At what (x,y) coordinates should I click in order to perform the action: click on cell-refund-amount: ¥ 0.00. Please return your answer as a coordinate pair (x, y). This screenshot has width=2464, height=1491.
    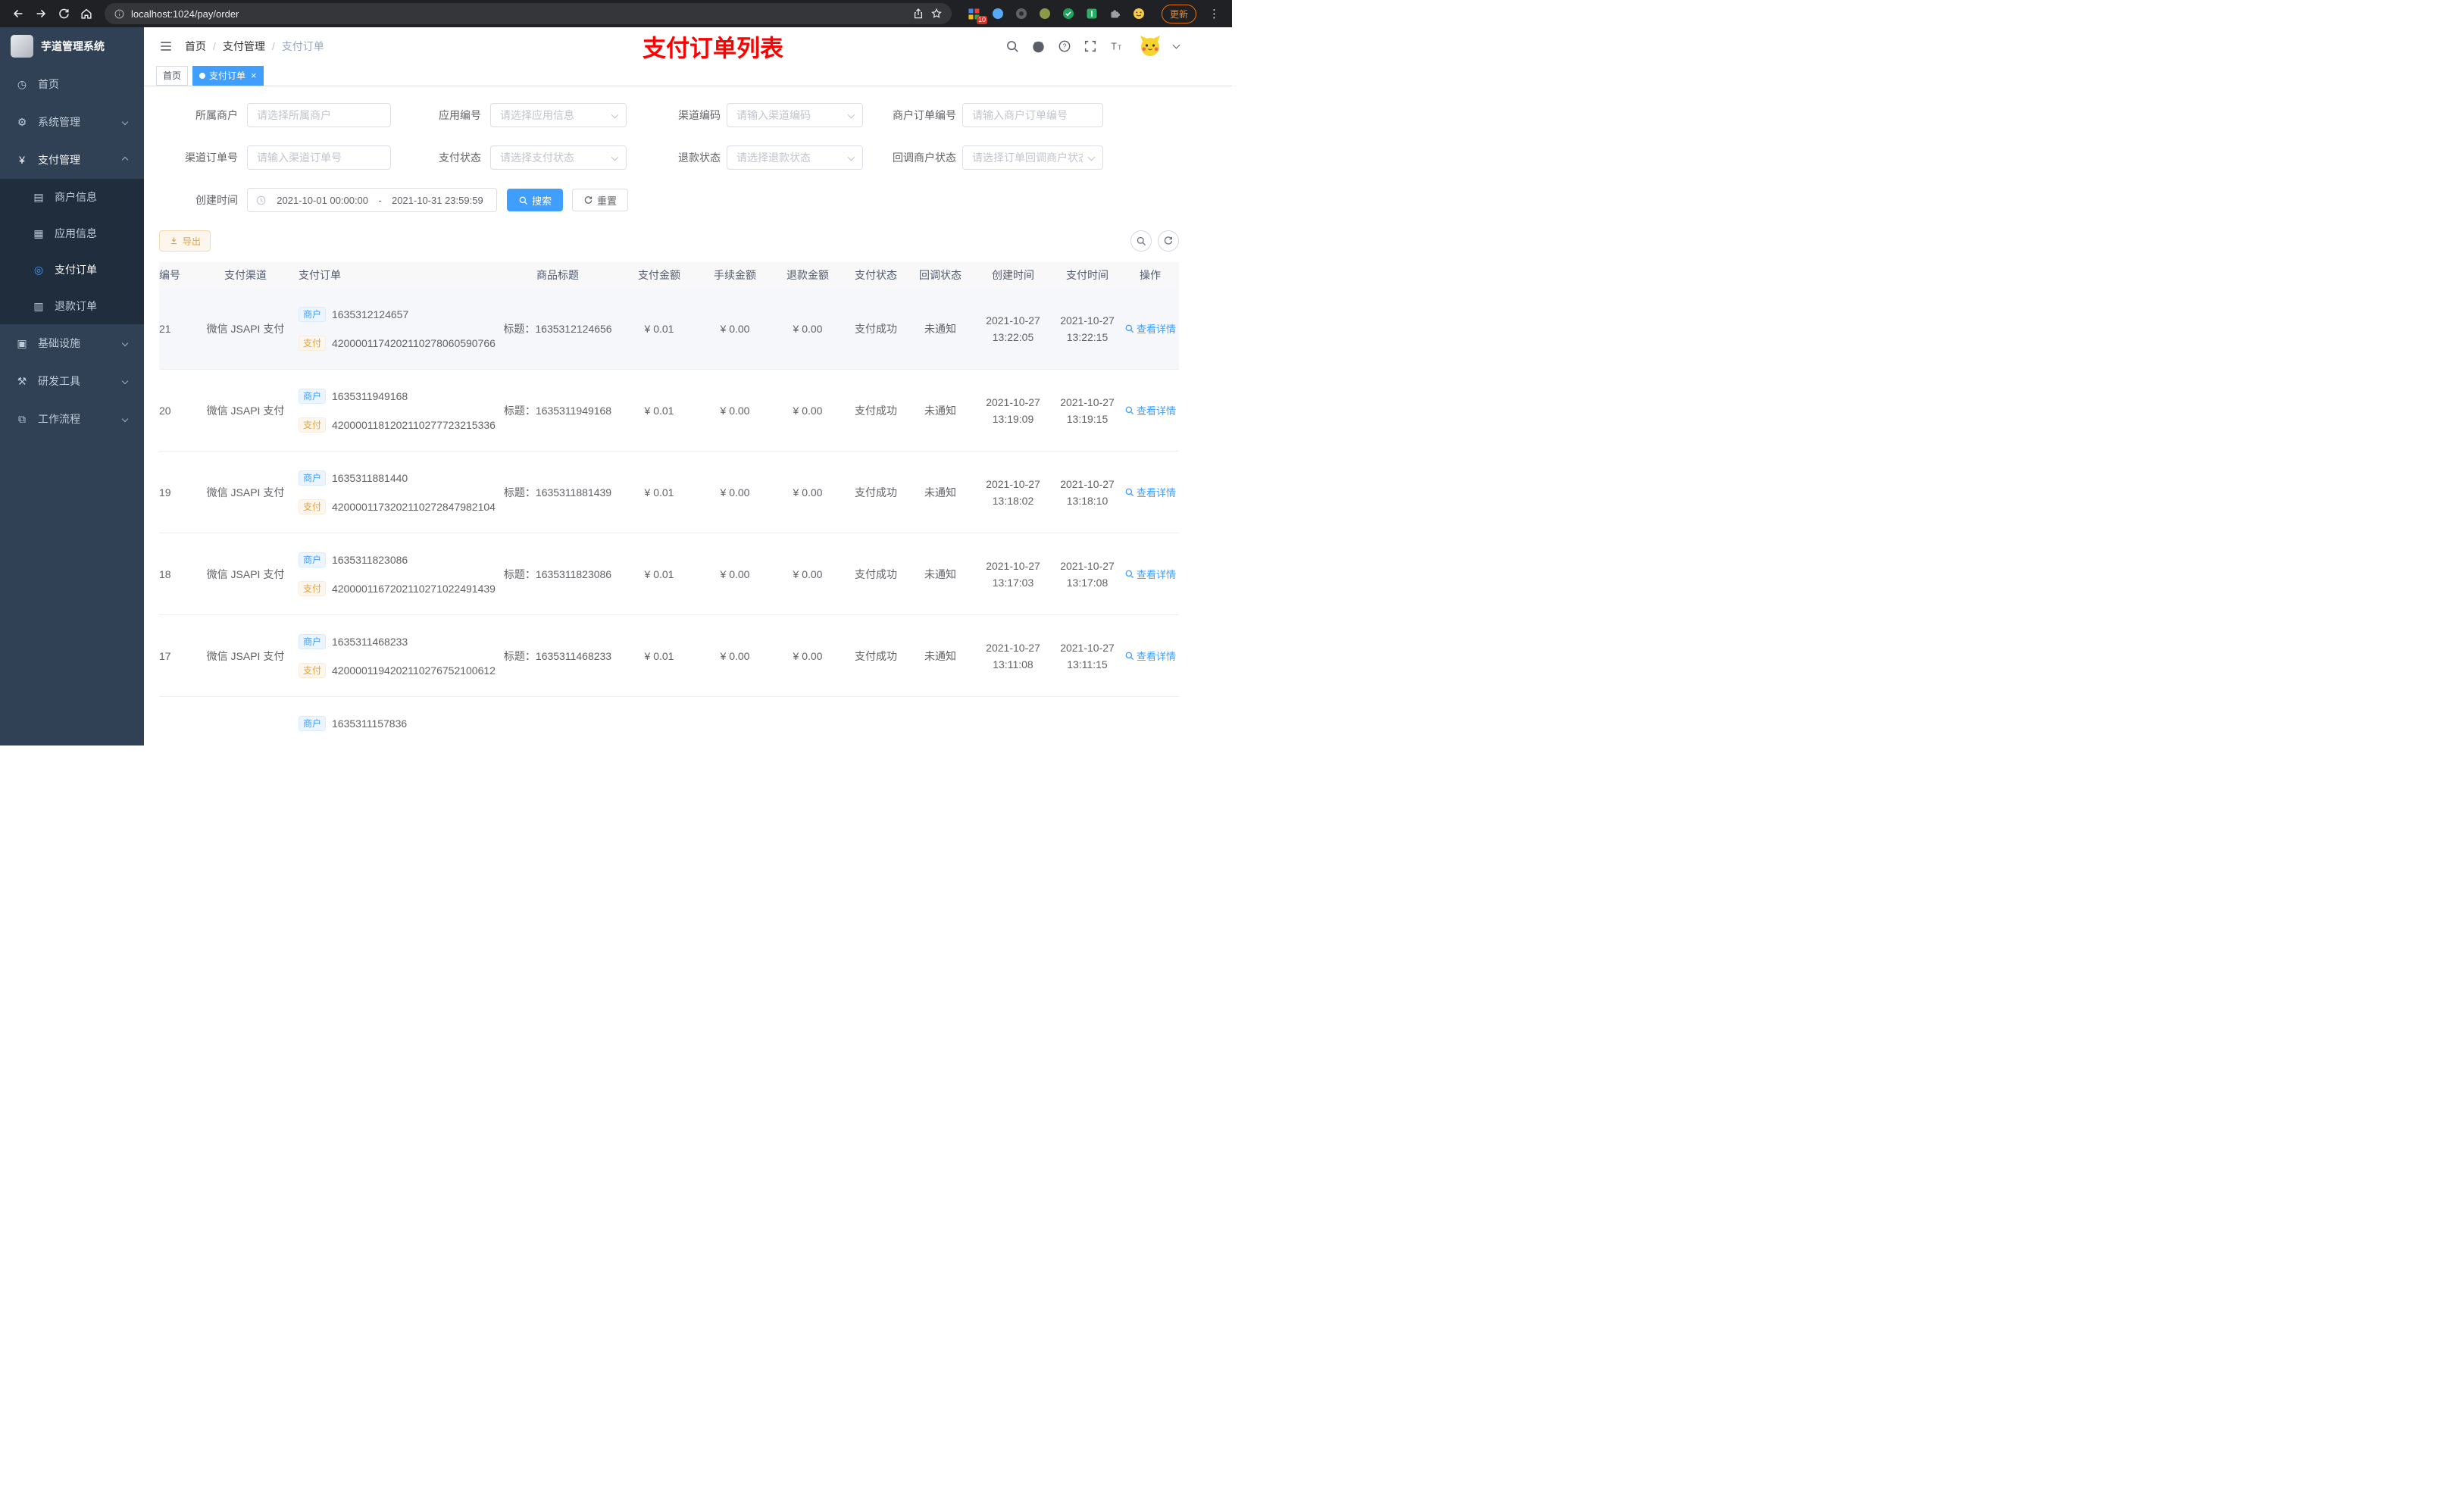
    Looking at the image, I should click on (807, 655).